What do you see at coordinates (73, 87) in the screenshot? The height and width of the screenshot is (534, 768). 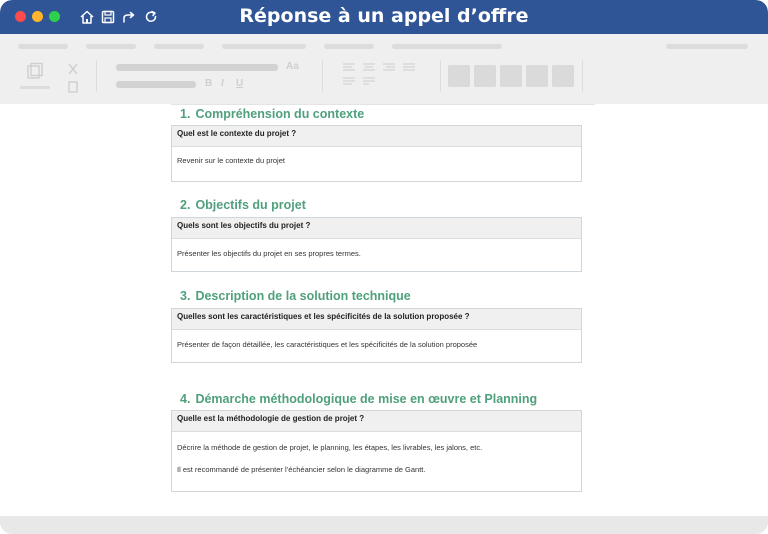 I see `copy-icon` at bounding box center [73, 87].